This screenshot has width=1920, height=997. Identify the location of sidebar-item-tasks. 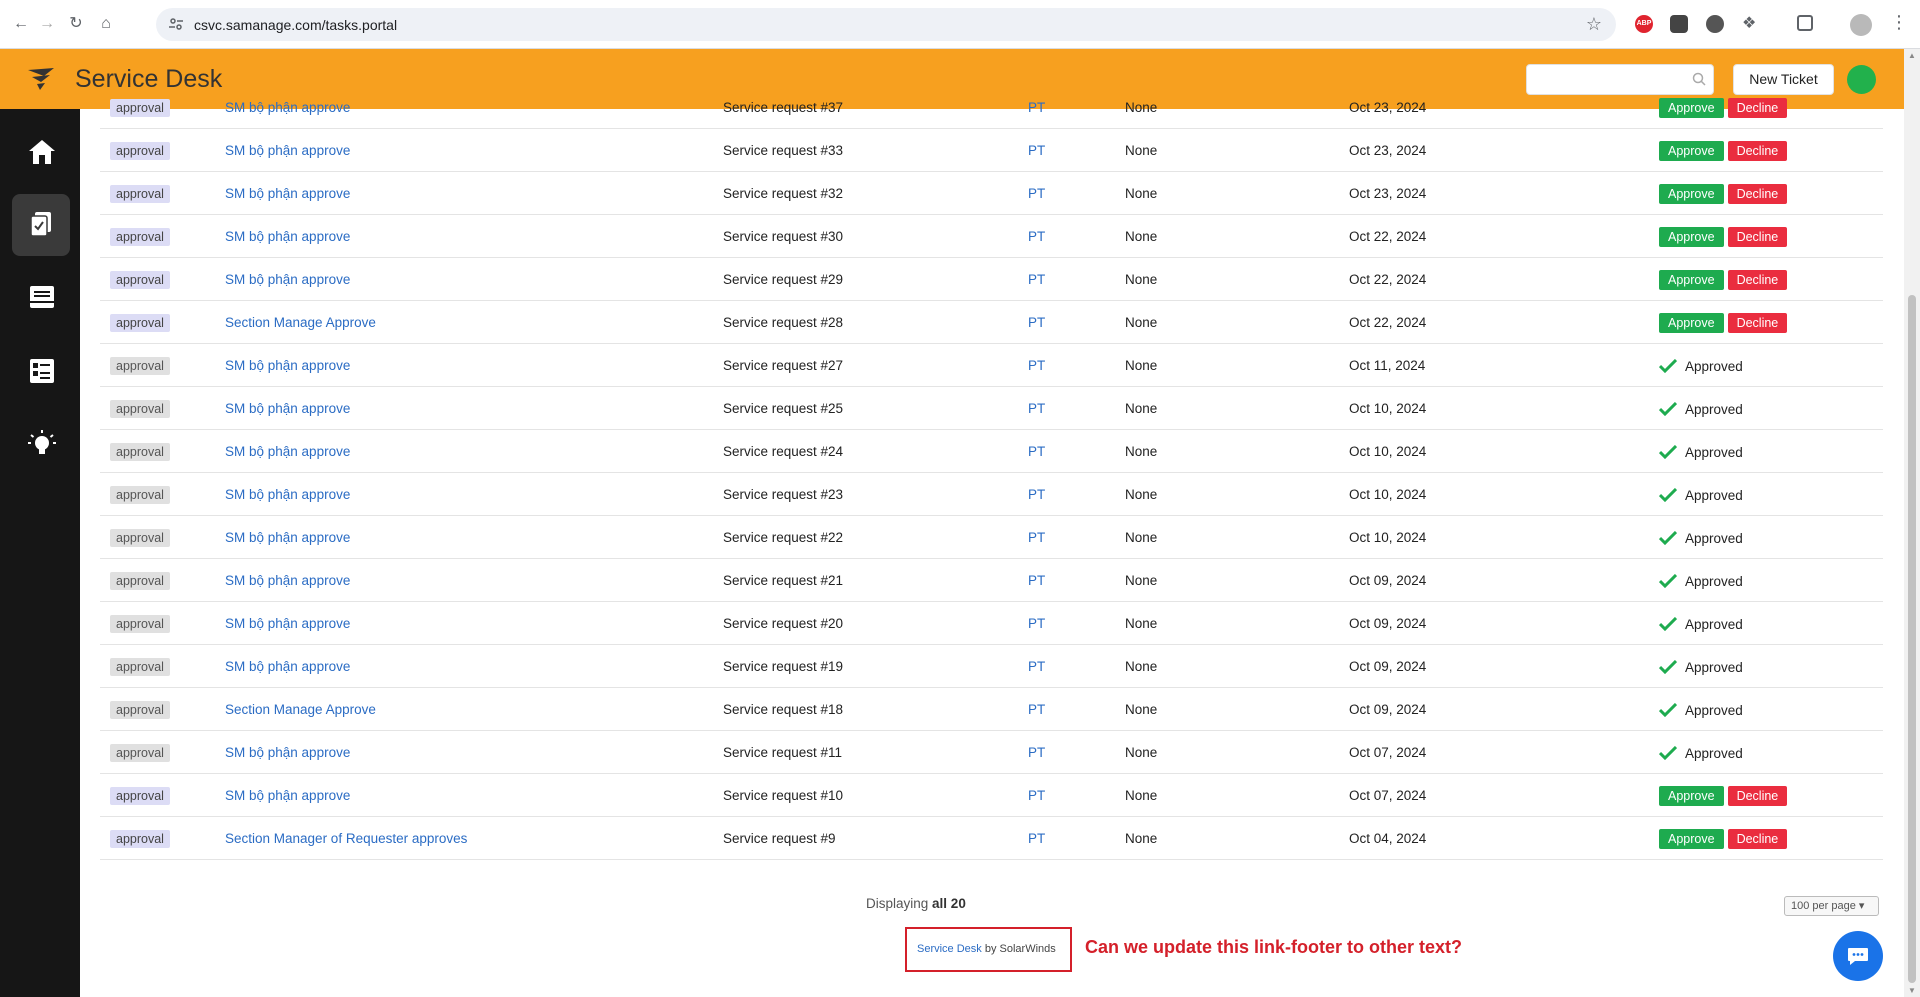
(41, 225).